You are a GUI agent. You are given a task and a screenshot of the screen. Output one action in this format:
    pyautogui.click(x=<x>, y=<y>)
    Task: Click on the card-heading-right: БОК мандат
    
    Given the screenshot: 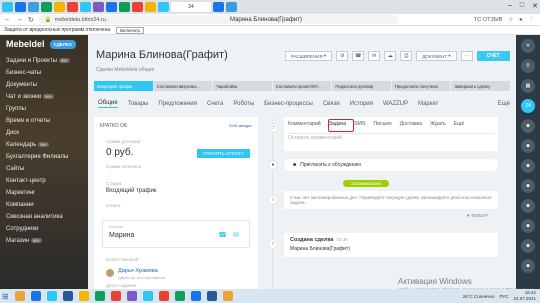 What is the action you would take?
    pyautogui.click(x=240, y=125)
    